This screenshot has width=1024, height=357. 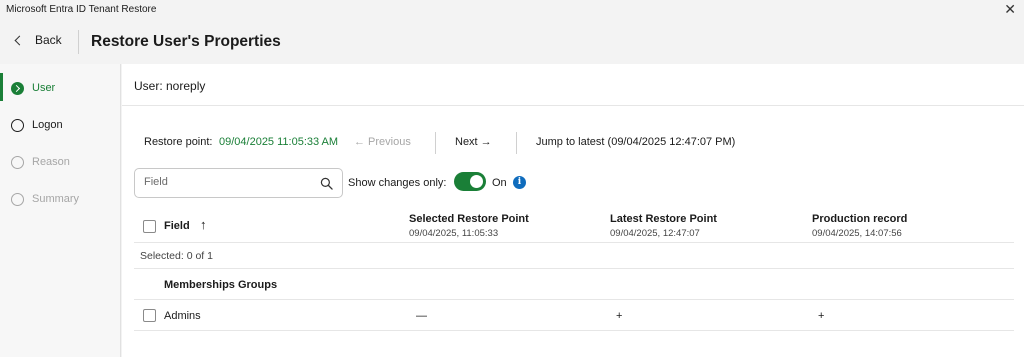 What do you see at coordinates (1, 87) in the screenshot?
I see `active-step-indicator` at bounding box center [1, 87].